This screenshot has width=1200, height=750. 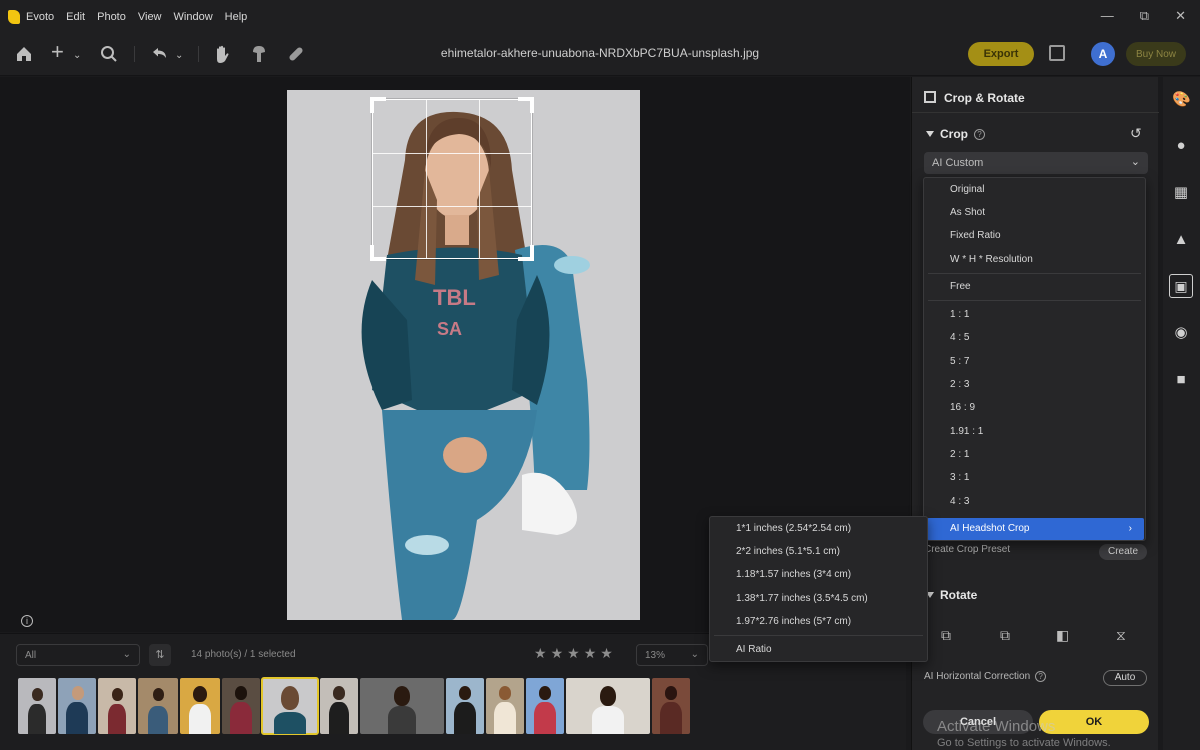 What do you see at coordinates (57, 52) in the screenshot?
I see `add-icon: +` at bounding box center [57, 52].